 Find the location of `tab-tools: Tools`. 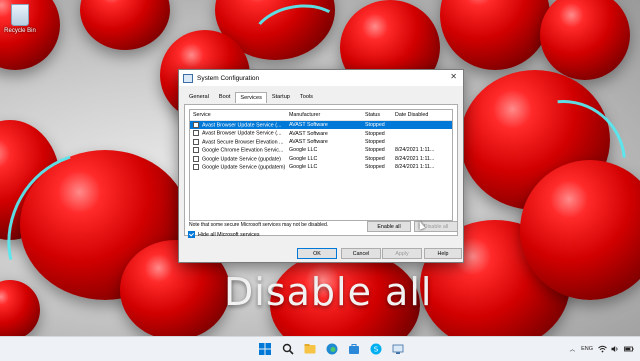

tab-tools: Tools is located at coordinates (306, 96).